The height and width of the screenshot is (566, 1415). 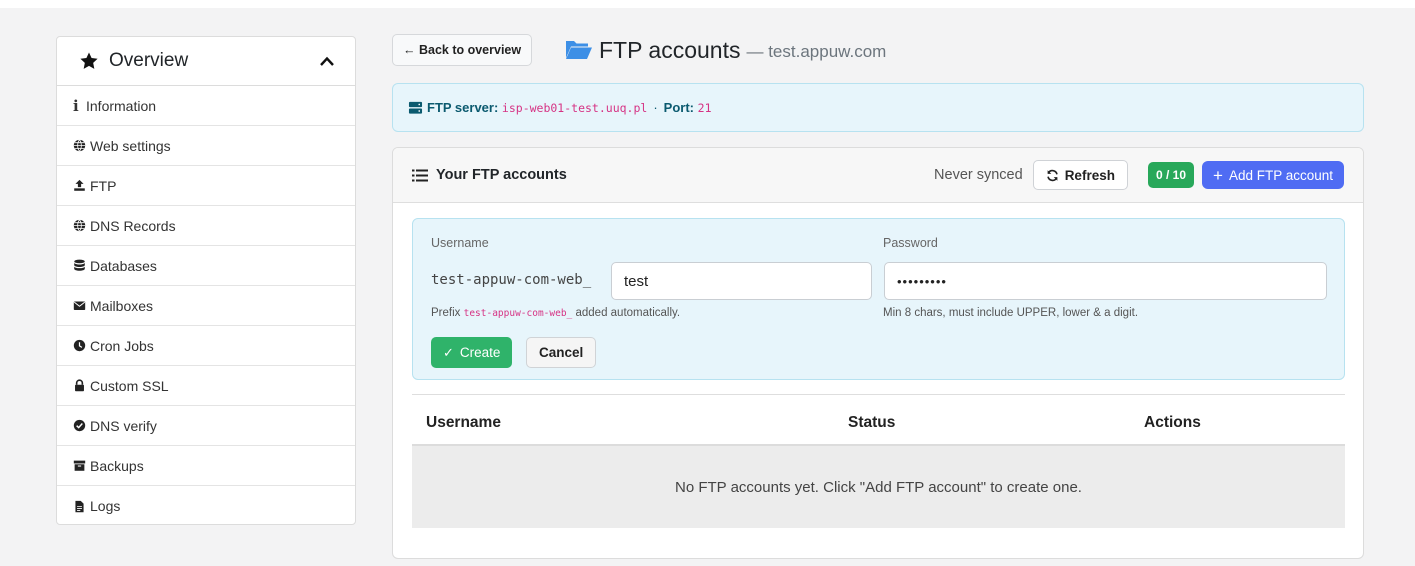 I want to click on server-label: FTP server:, so click(x=463, y=107).